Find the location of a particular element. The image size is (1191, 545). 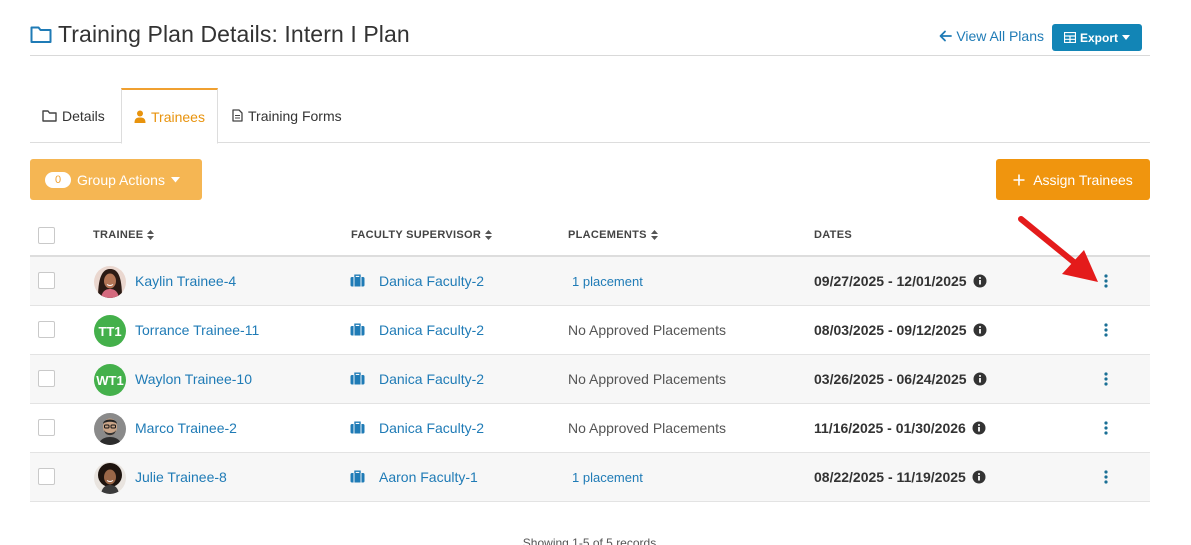

tab-training-forms: Training Forms is located at coordinates (287, 115).